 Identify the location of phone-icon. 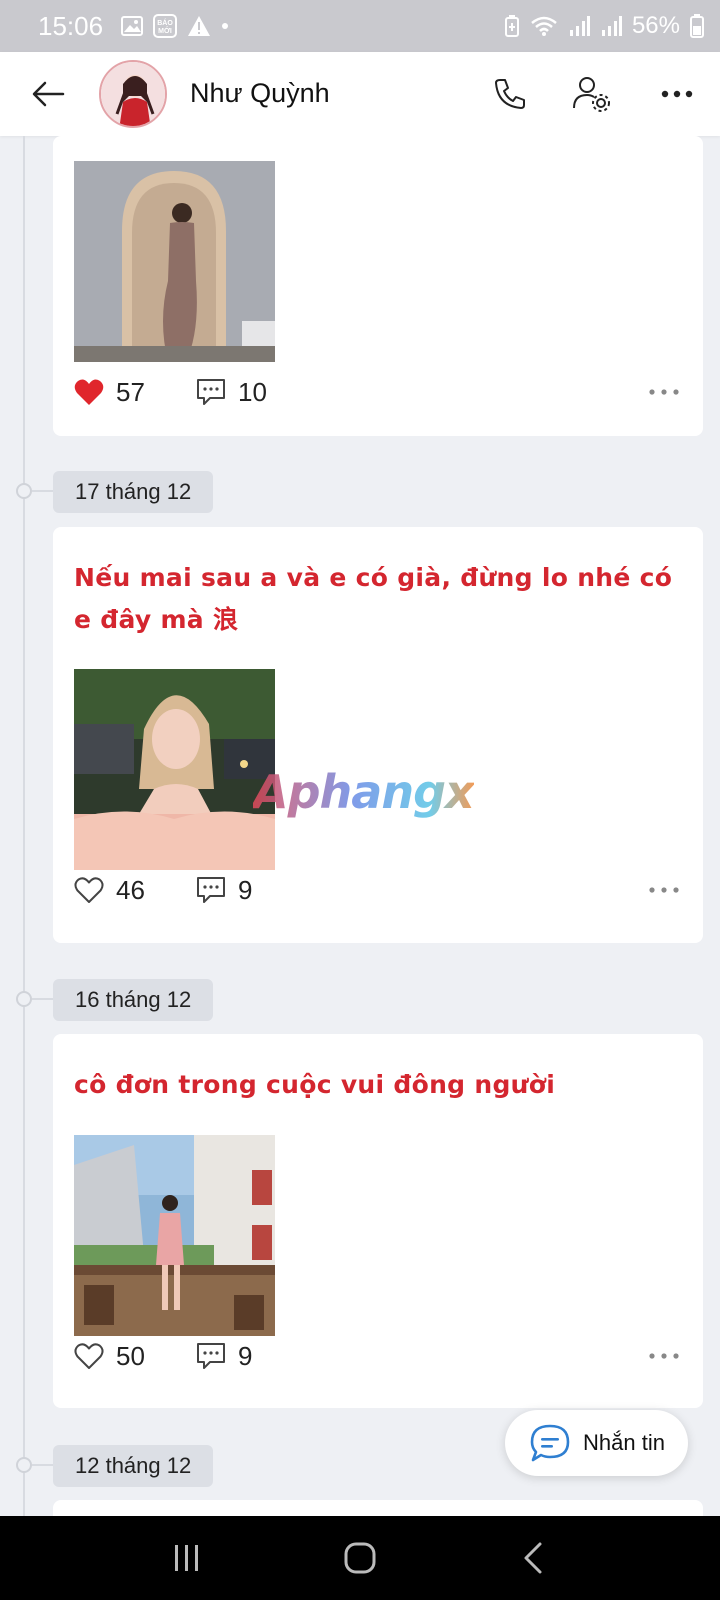
(510, 94).